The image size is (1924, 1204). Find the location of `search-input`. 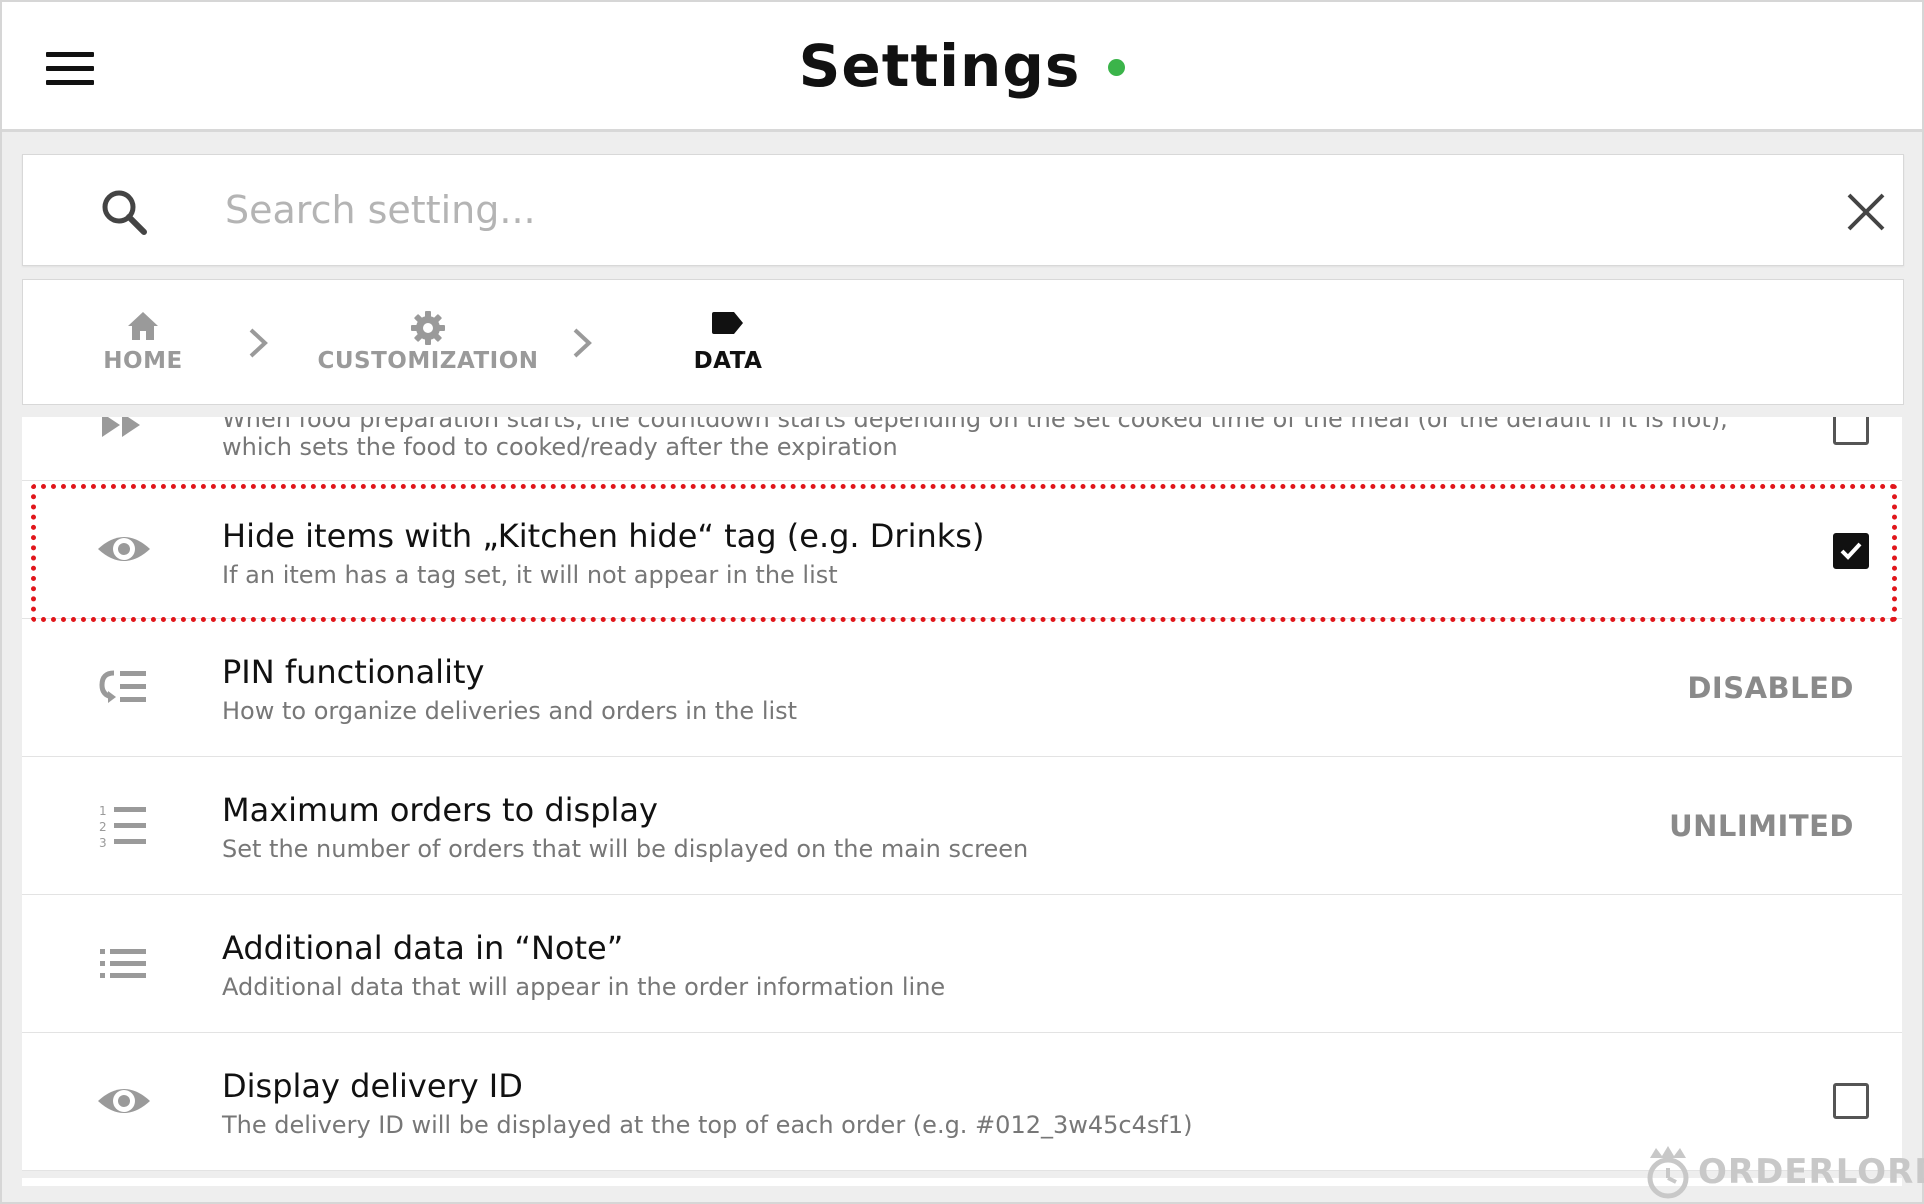

search-input is located at coordinates (985, 210).